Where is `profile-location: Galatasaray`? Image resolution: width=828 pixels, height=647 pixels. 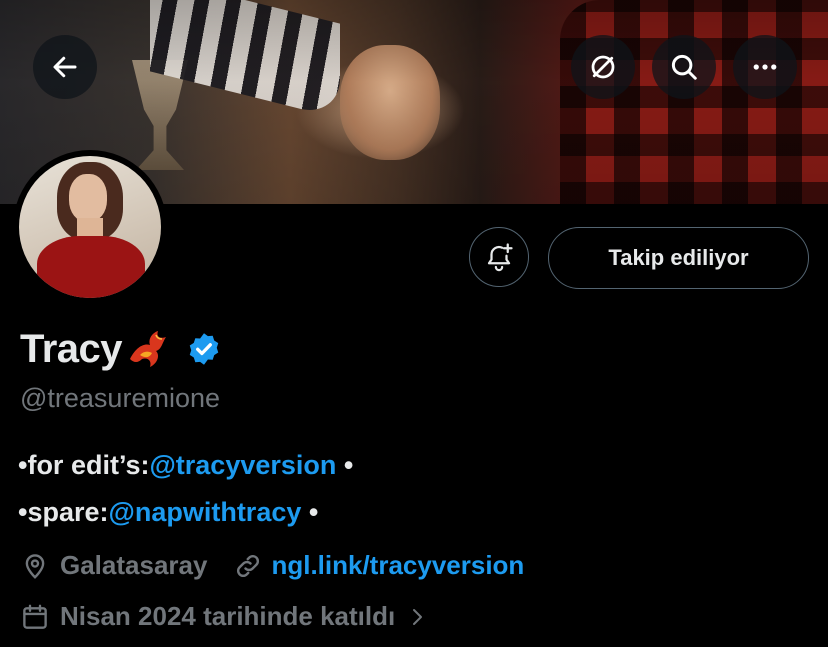
profile-location: Galatasaray is located at coordinates (134, 565).